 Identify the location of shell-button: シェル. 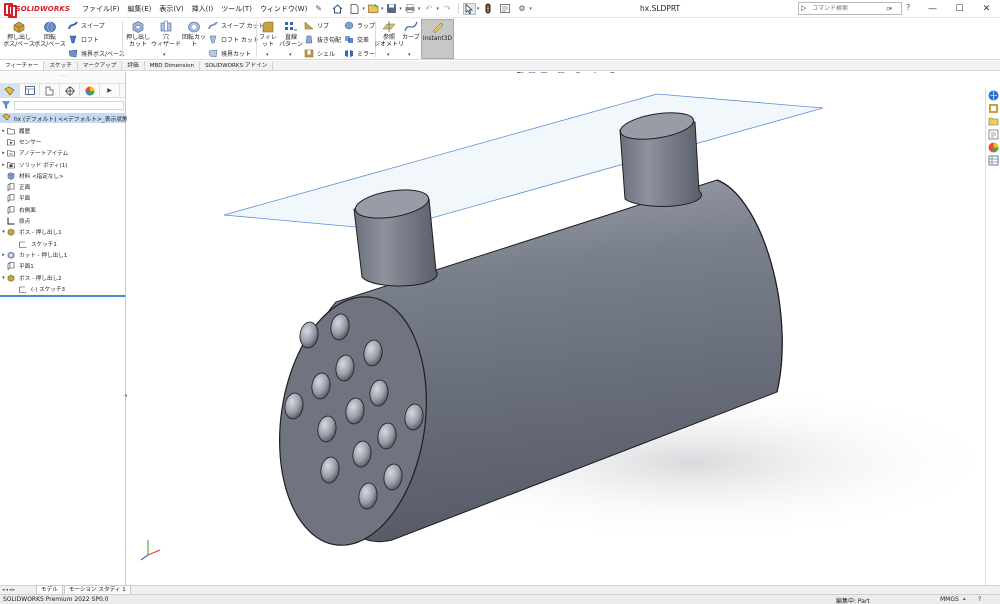
(319, 53).